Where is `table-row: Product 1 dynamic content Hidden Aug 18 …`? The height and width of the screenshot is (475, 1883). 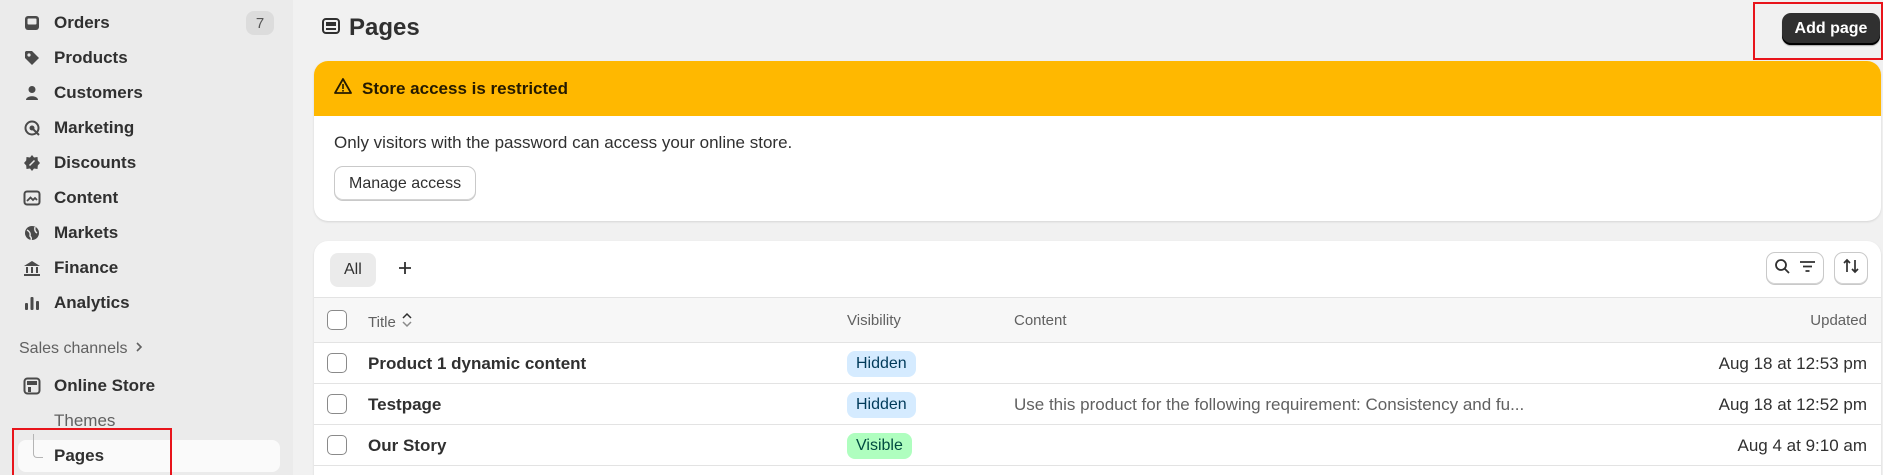
table-row: Product 1 dynamic content Hidden Aug 18 … is located at coordinates (1097, 363).